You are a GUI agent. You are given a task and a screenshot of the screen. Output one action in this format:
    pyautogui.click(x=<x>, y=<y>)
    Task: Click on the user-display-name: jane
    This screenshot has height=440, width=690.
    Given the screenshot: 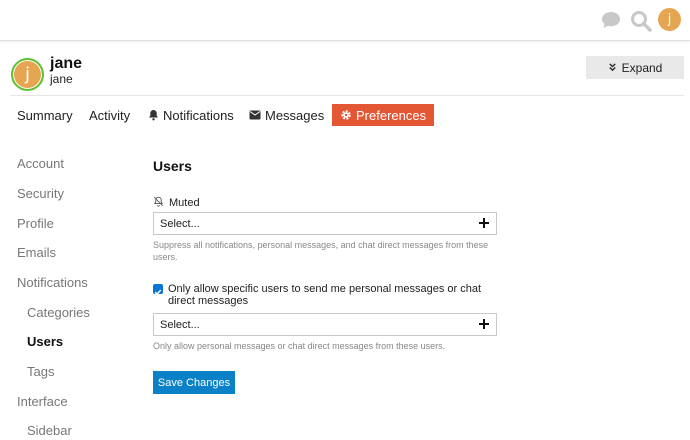 What is the action you would take?
    pyautogui.click(x=66, y=63)
    